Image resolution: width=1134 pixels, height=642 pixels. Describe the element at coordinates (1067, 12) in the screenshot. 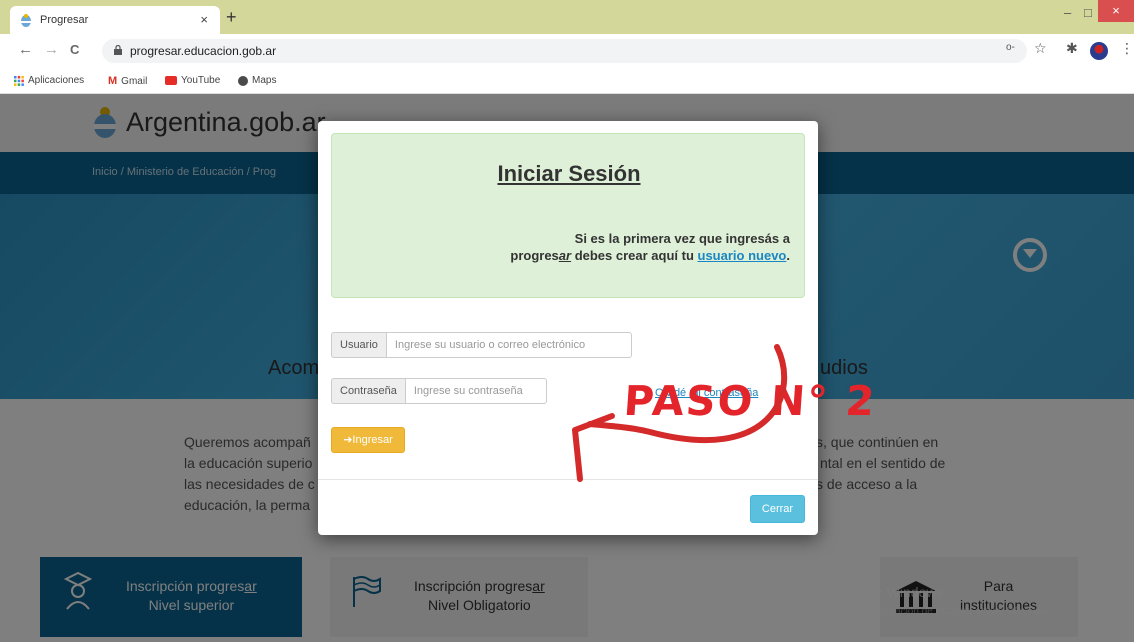

I see `minimize-button: –` at that location.